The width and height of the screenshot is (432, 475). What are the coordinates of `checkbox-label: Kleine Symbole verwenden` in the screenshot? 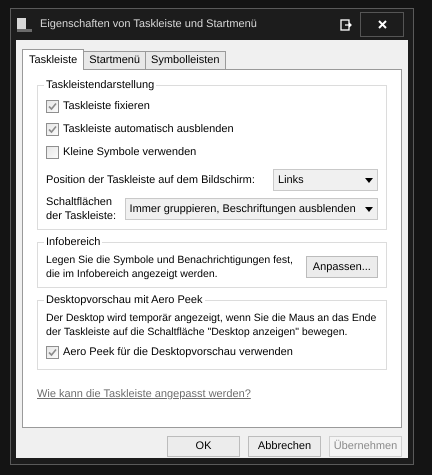 It's located at (129, 152).